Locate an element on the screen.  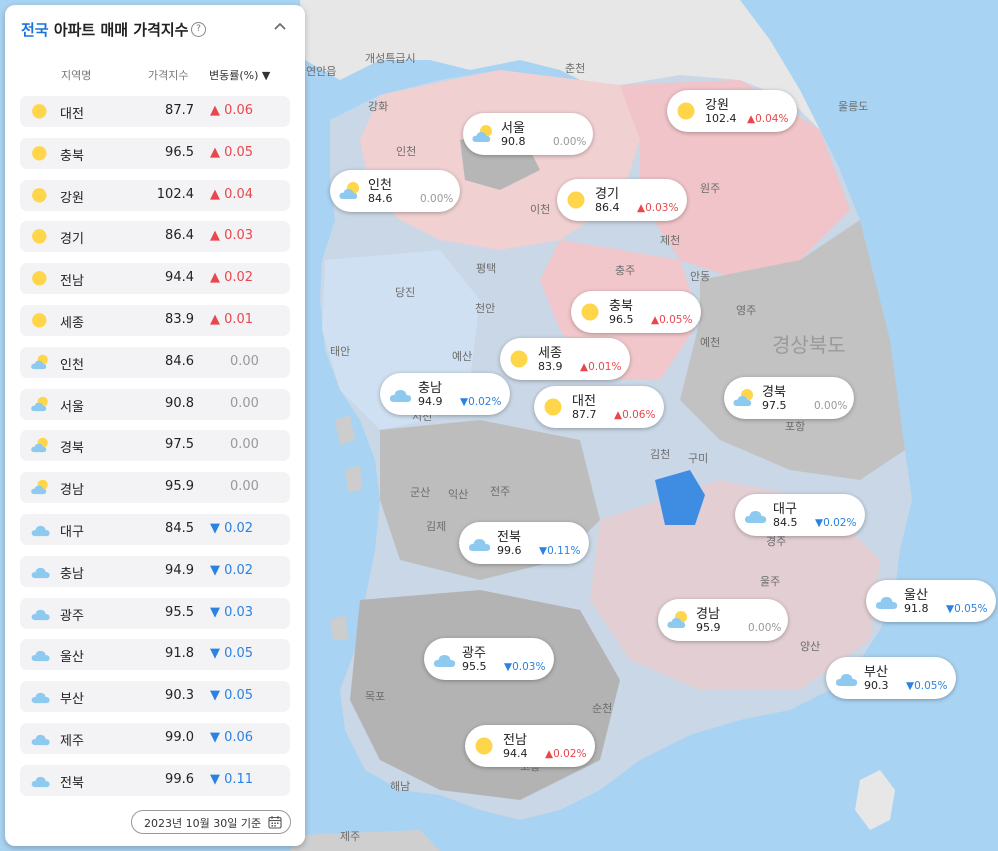
bubble-change: ▲0.04% is located at coordinates (768, 119).